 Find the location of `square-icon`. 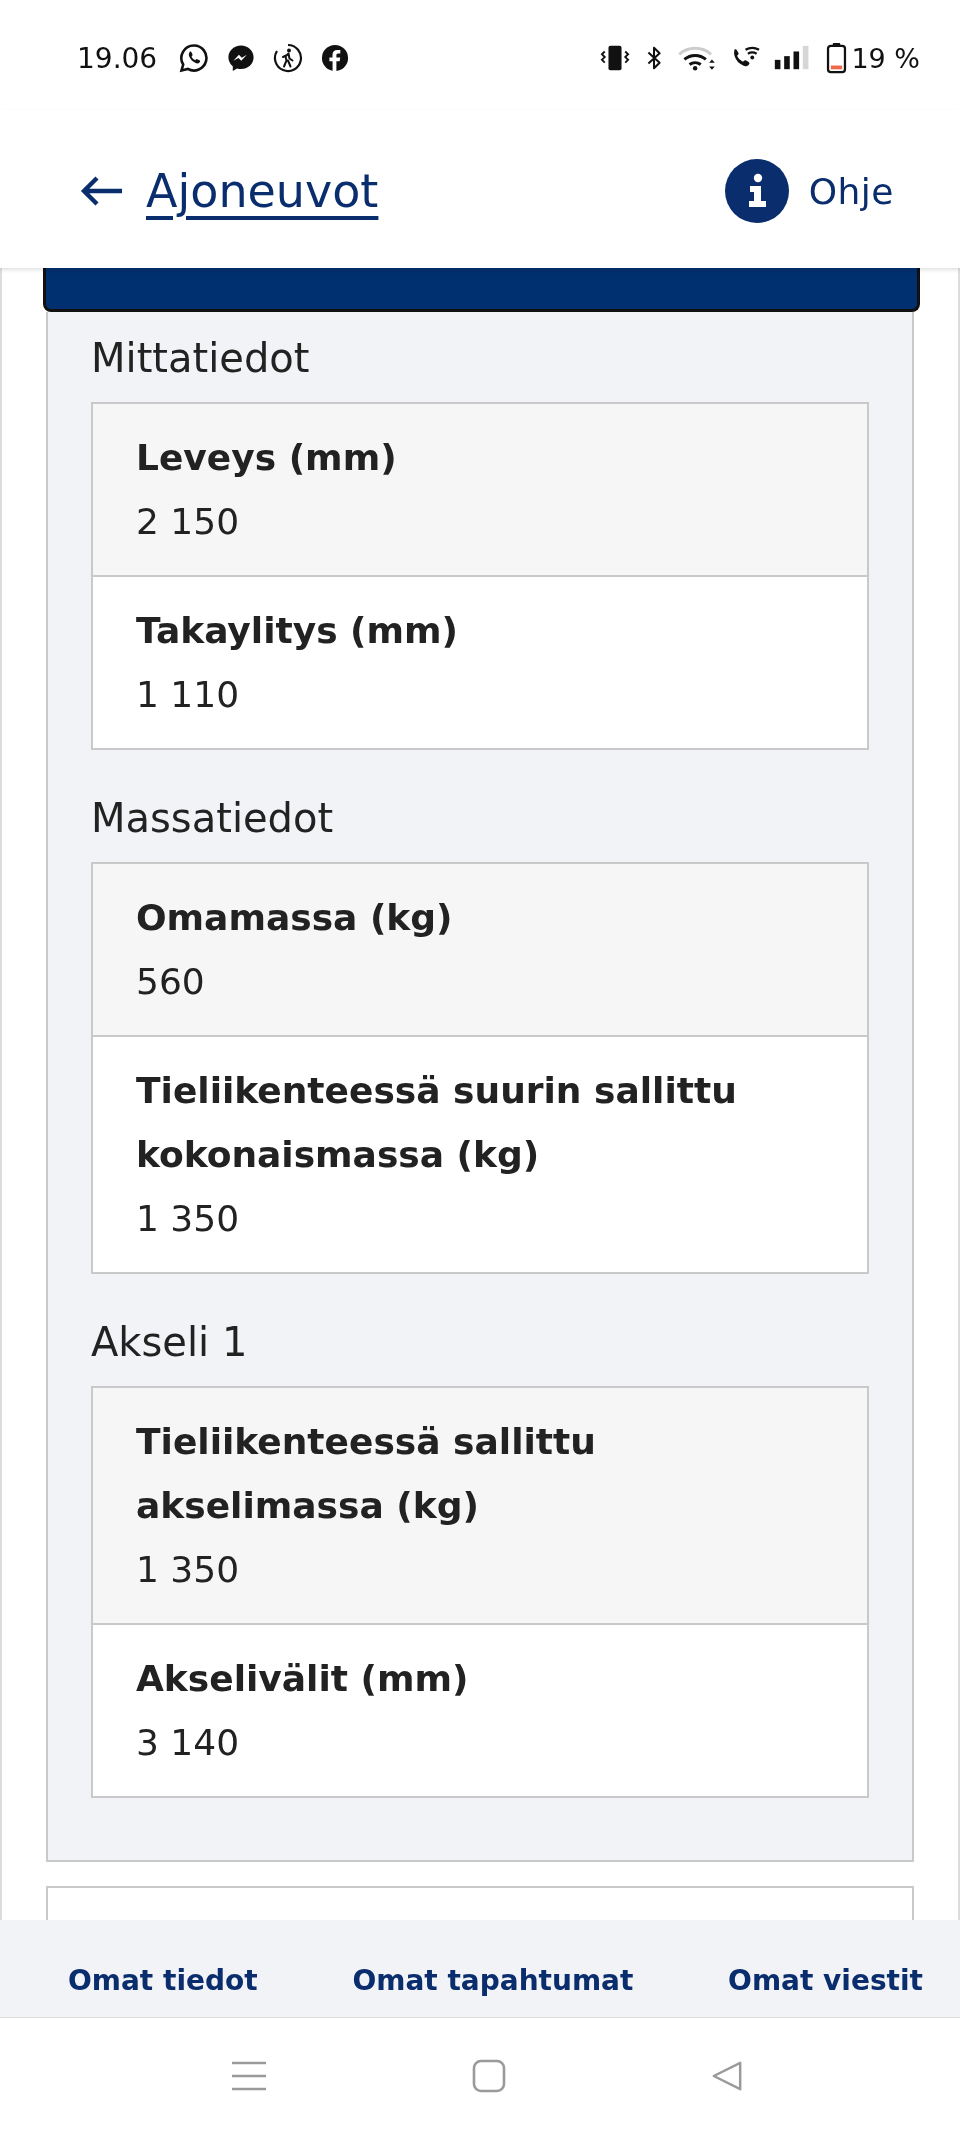

square-icon is located at coordinates (489, 2075).